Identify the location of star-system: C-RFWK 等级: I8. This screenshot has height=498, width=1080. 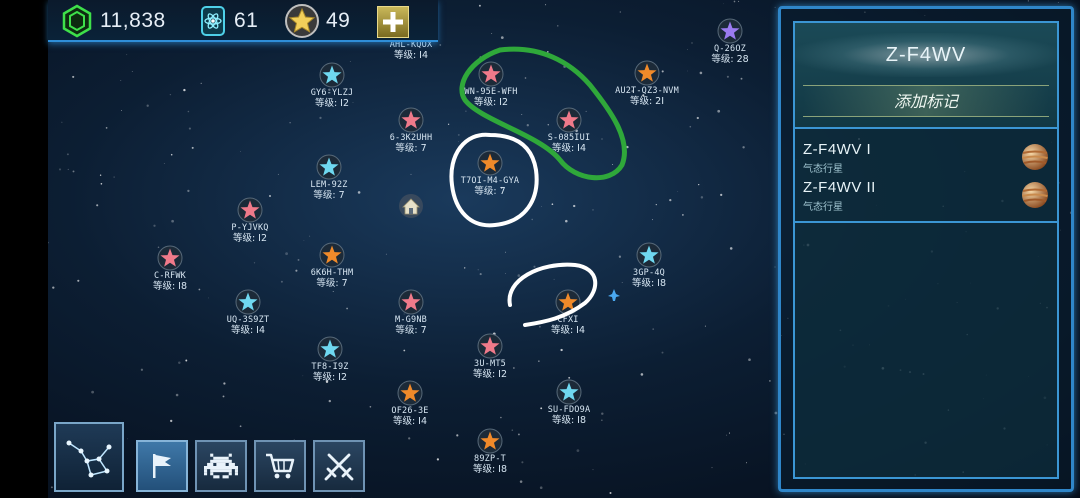
(170, 269).